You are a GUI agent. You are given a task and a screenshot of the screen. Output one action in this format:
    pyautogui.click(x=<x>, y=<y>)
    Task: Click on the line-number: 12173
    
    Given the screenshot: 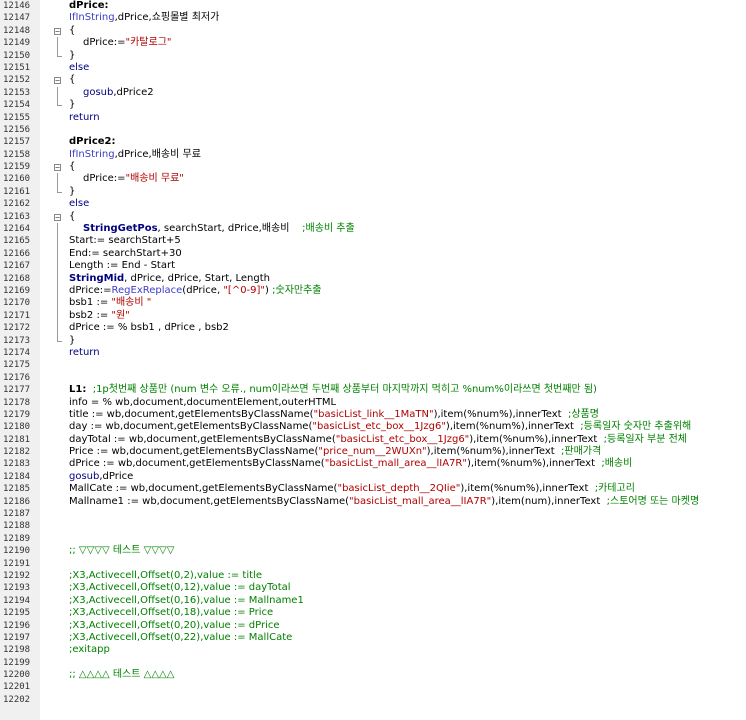 What is the action you would take?
    pyautogui.click(x=17, y=340)
    